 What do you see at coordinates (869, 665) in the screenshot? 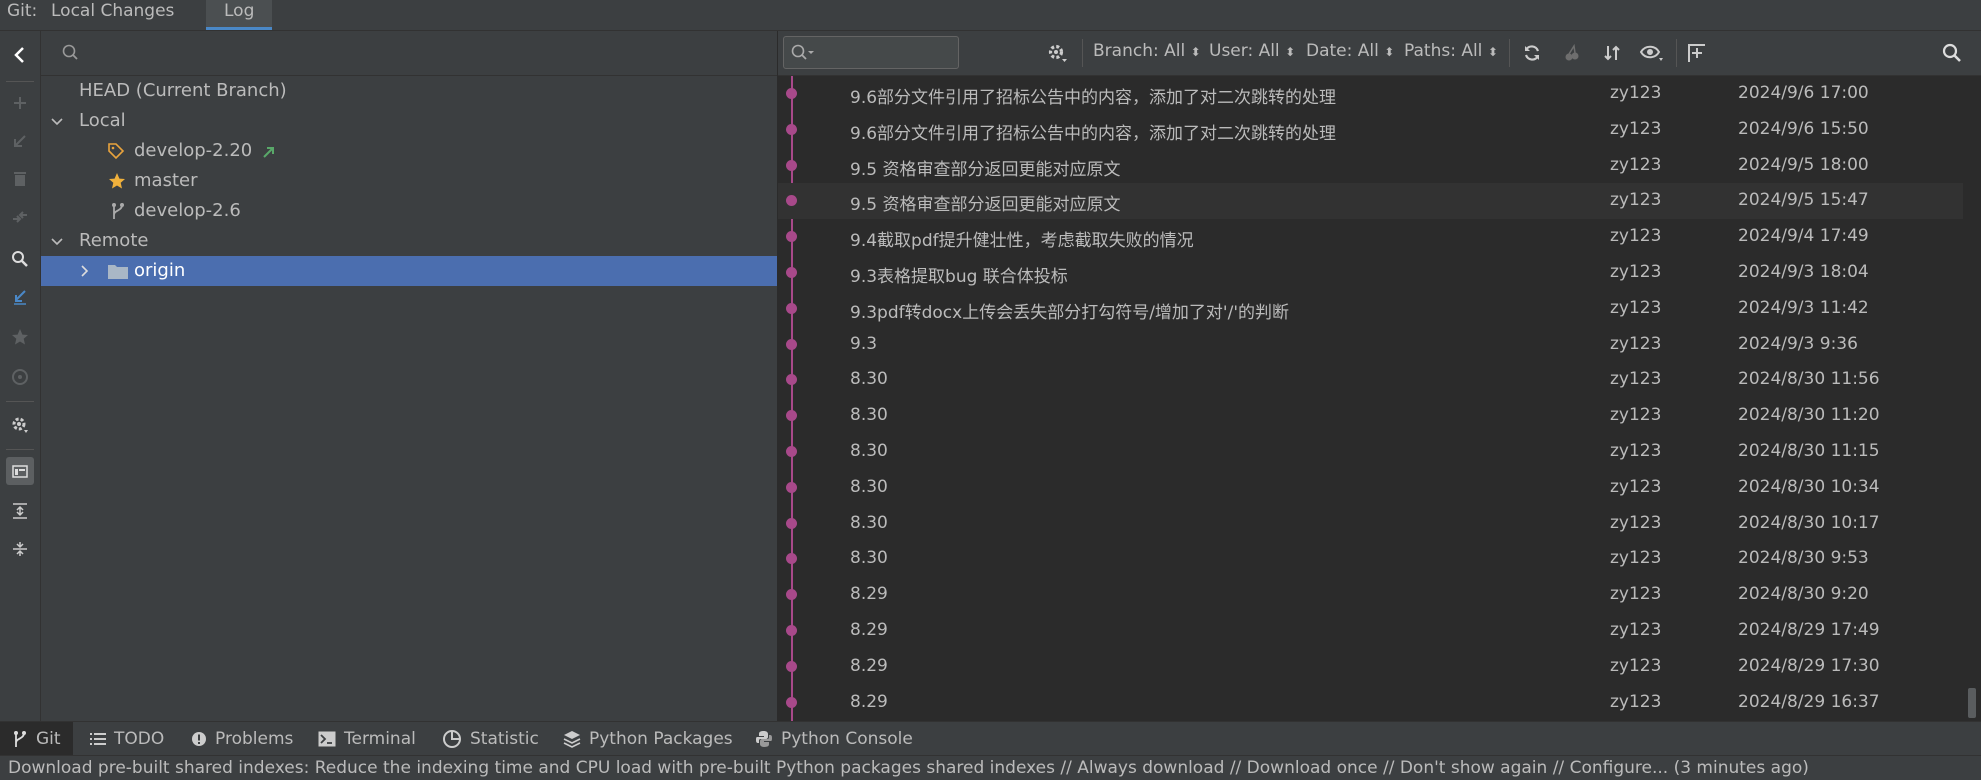
I see `commit-message: 8.29` at bounding box center [869, 665].